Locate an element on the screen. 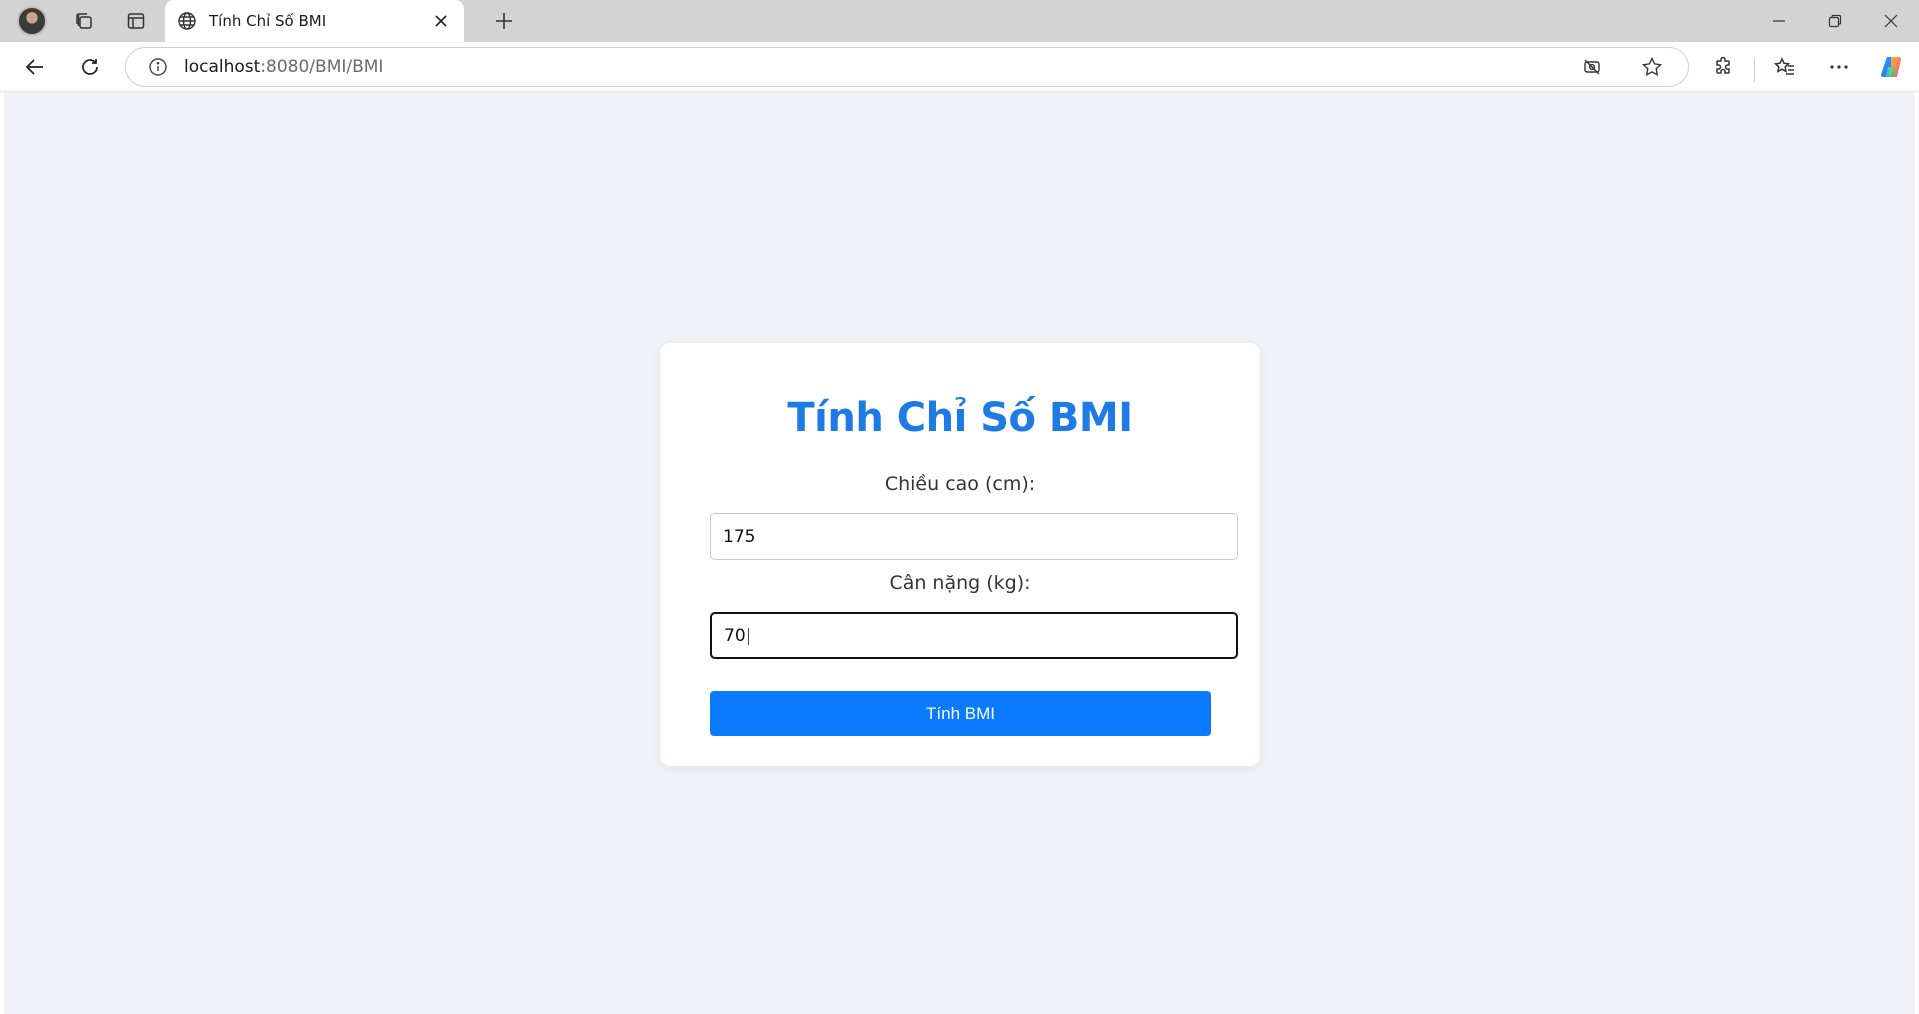 This screenshot has width=1919, height=1014. back-button is located at coordinates (35, 67).